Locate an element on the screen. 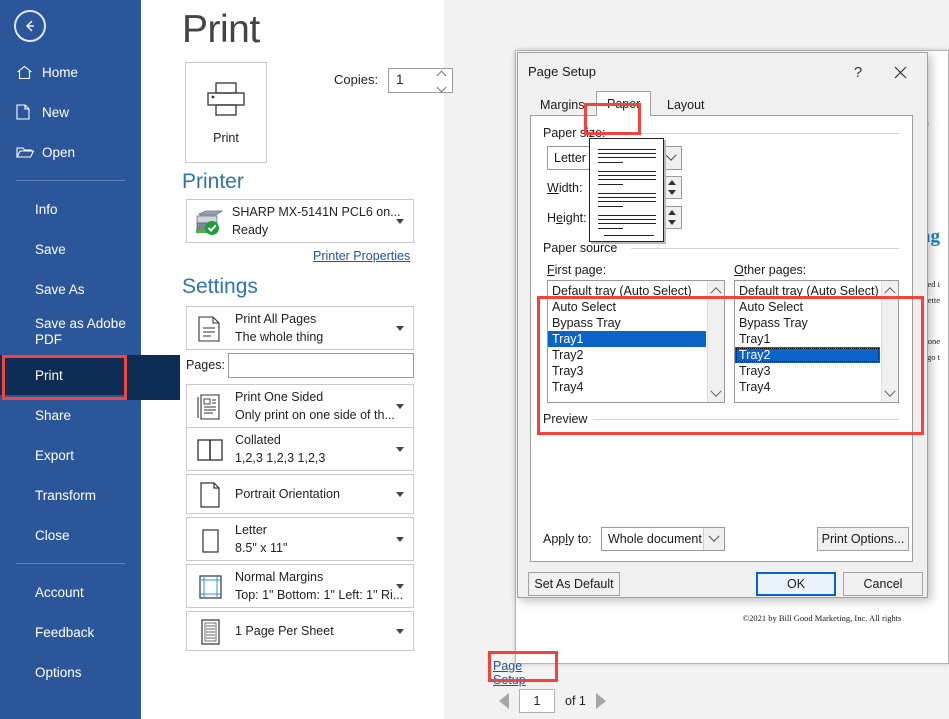 The height and width of the screenshot is (719, 949). sidebar-item-info: Info is located at coordinates (70, 209).